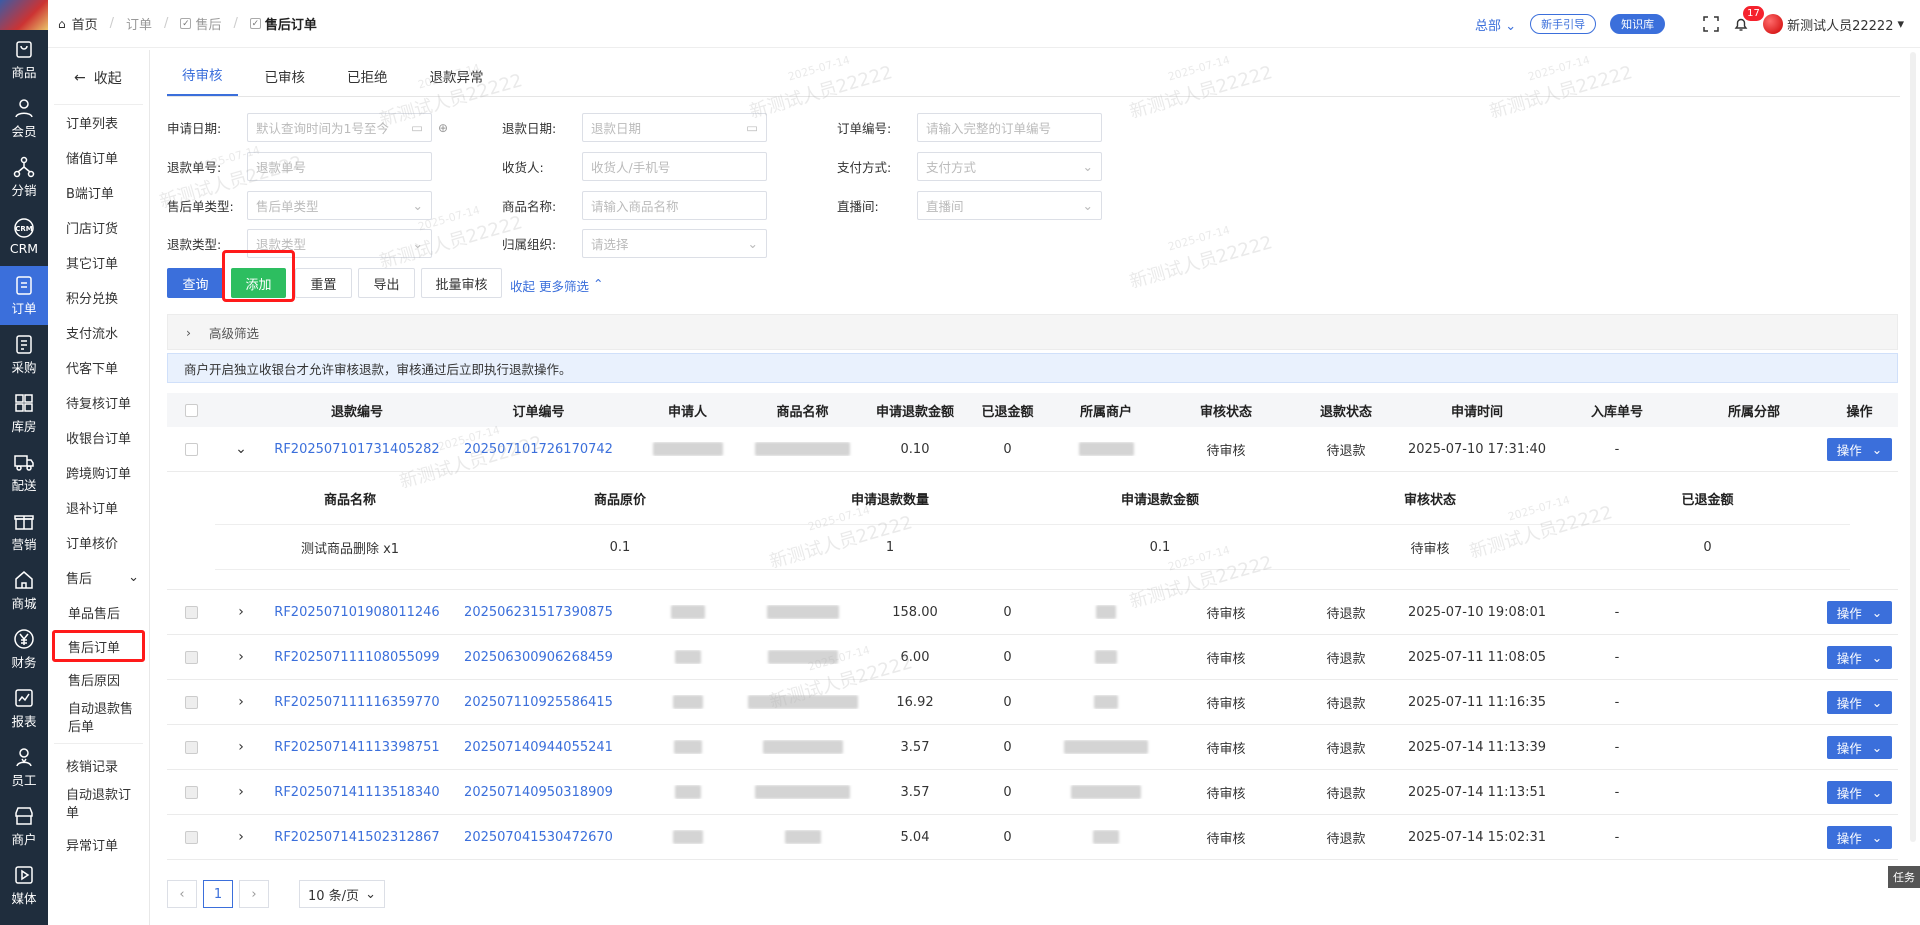 This screenshot has height=925, width=1920. Describe the element at coordinates (24, 649) in the screenshot. I see `rail-item-10: 财务` at that location.